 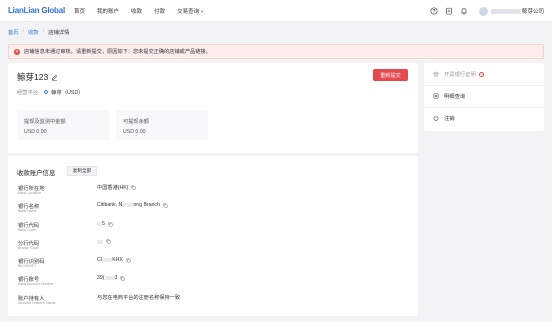 I want to click on row-value: Citibank, N ong Branch, so click(x=132, y=205).